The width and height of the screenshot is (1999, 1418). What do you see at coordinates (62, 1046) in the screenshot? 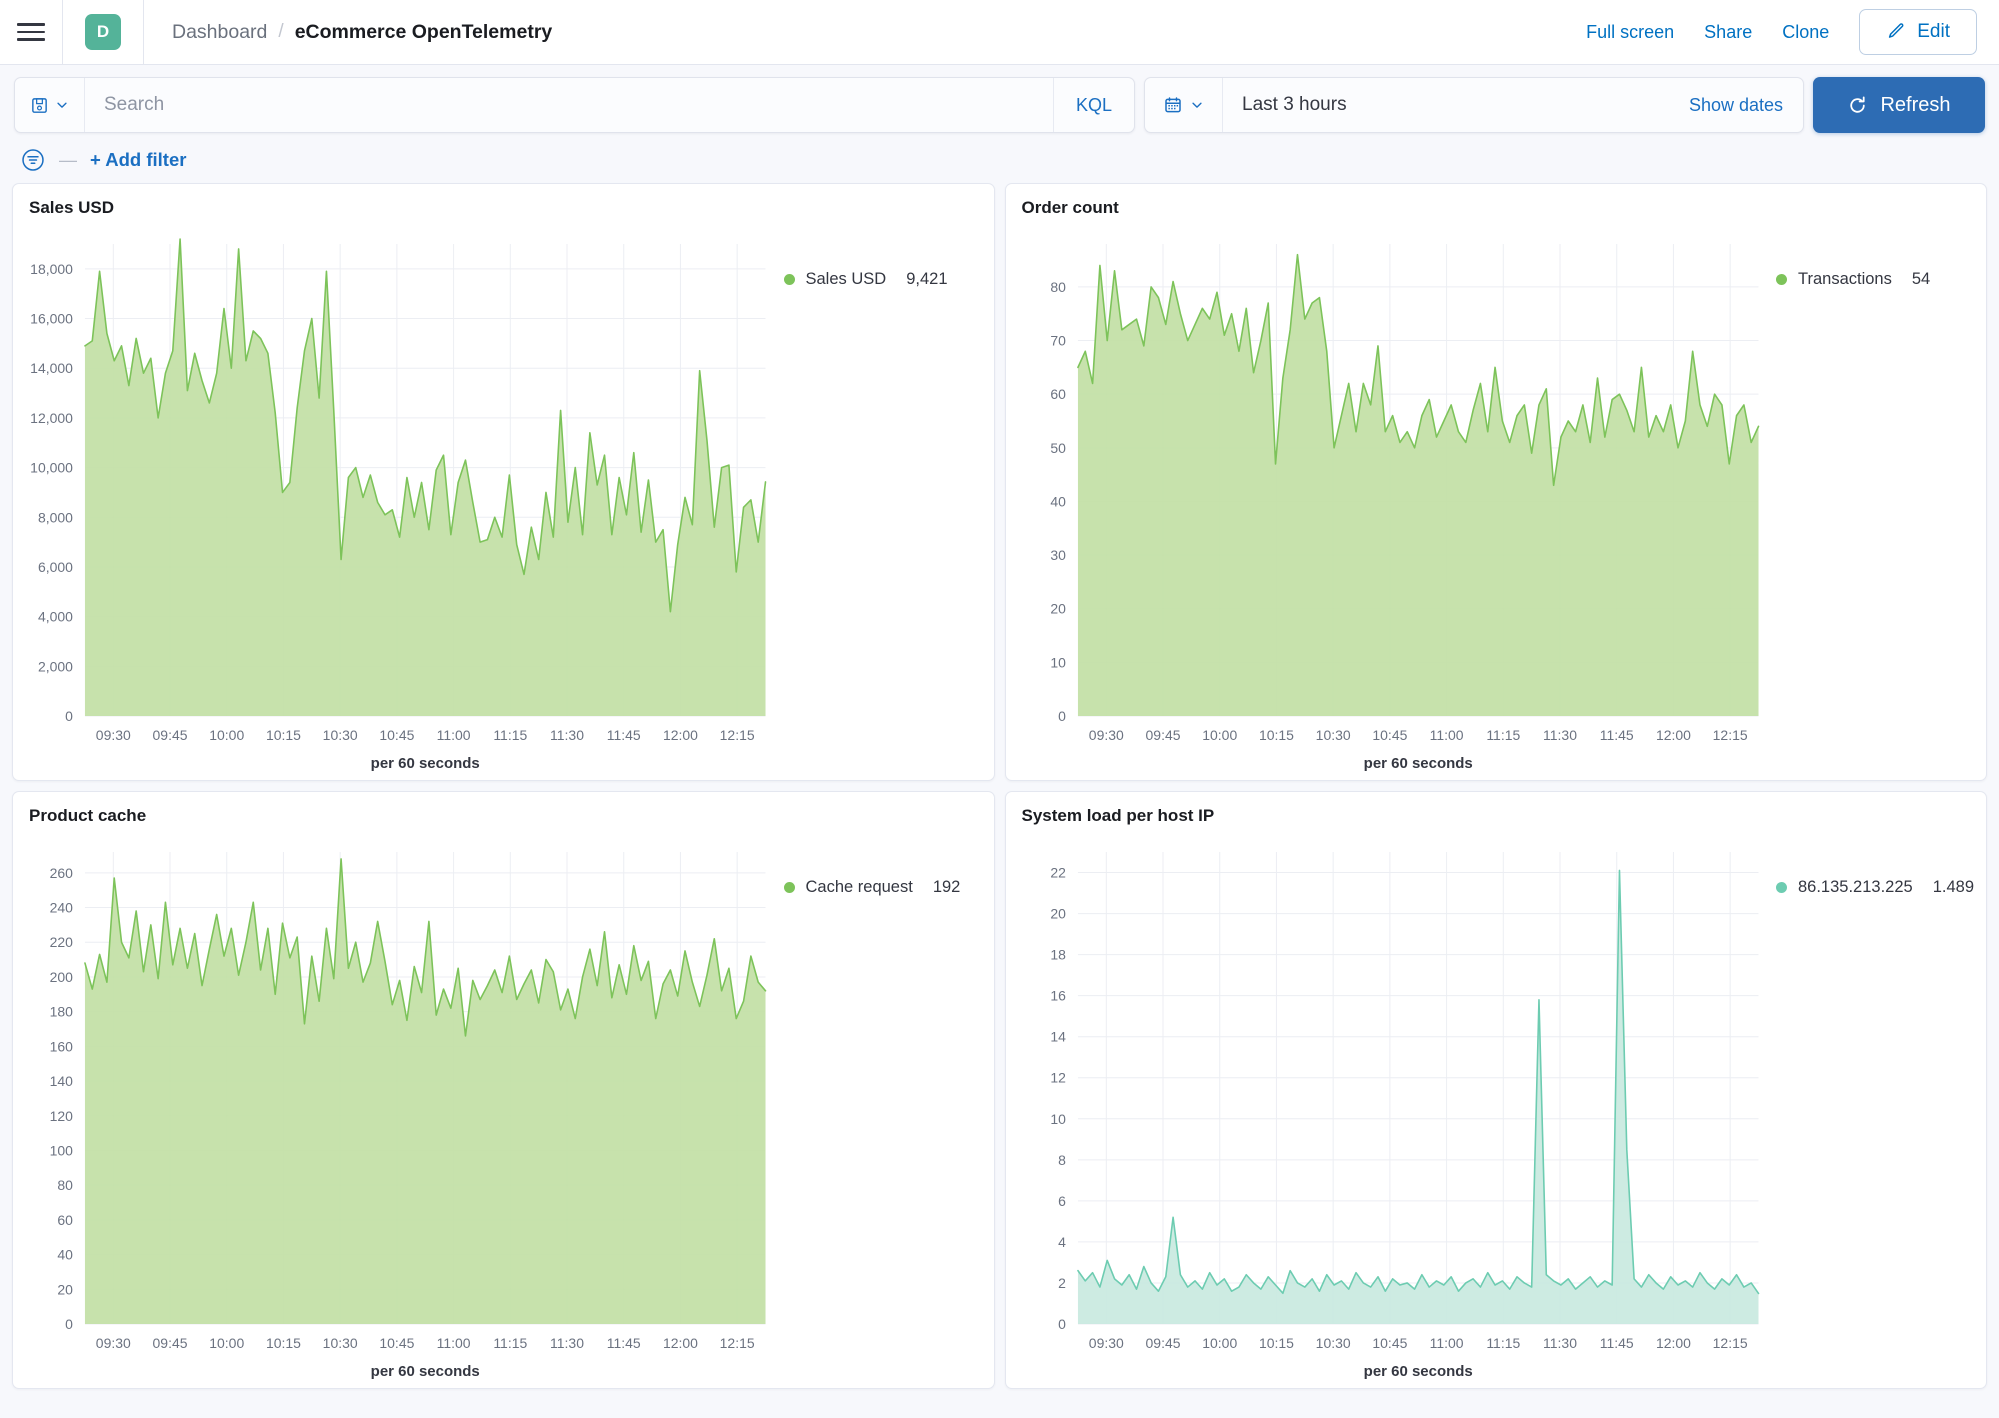
I see `svg-text: 160` at bounding box center [62, 1046].